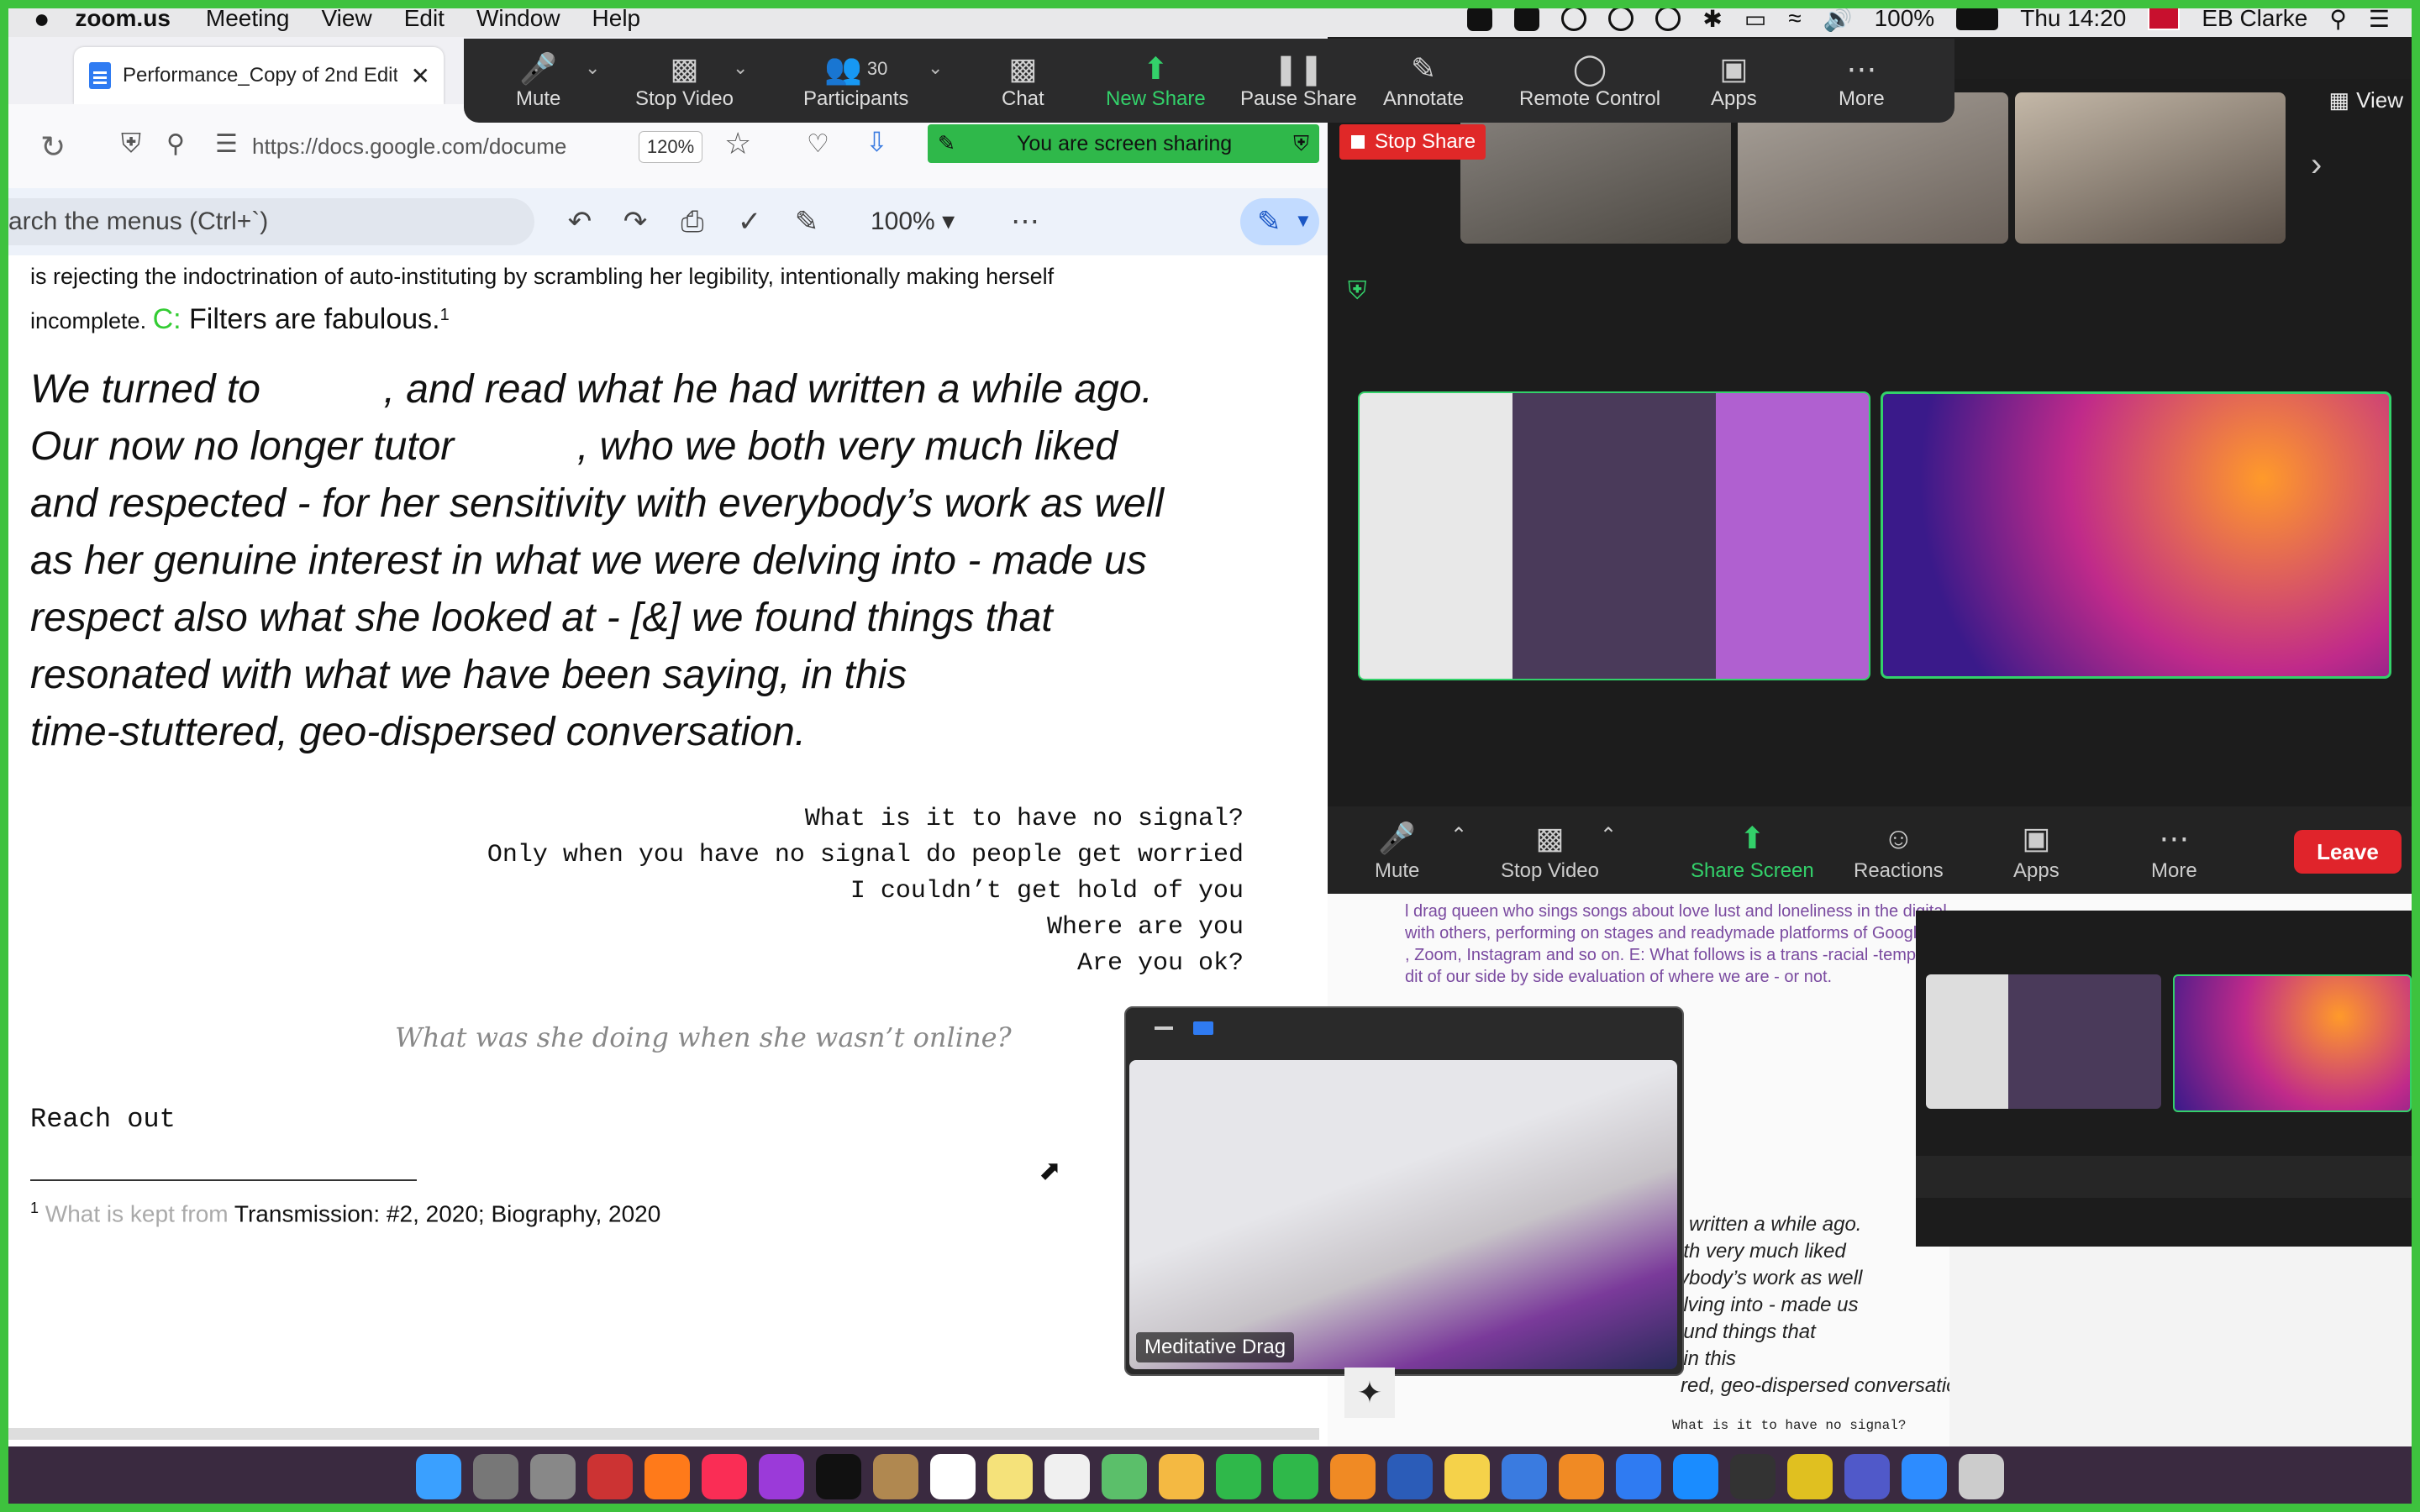  What do you see at coordinates (1525, 1476) in the screenshot?
I see `keynote-icon` at bounding box center [1525, 1476].